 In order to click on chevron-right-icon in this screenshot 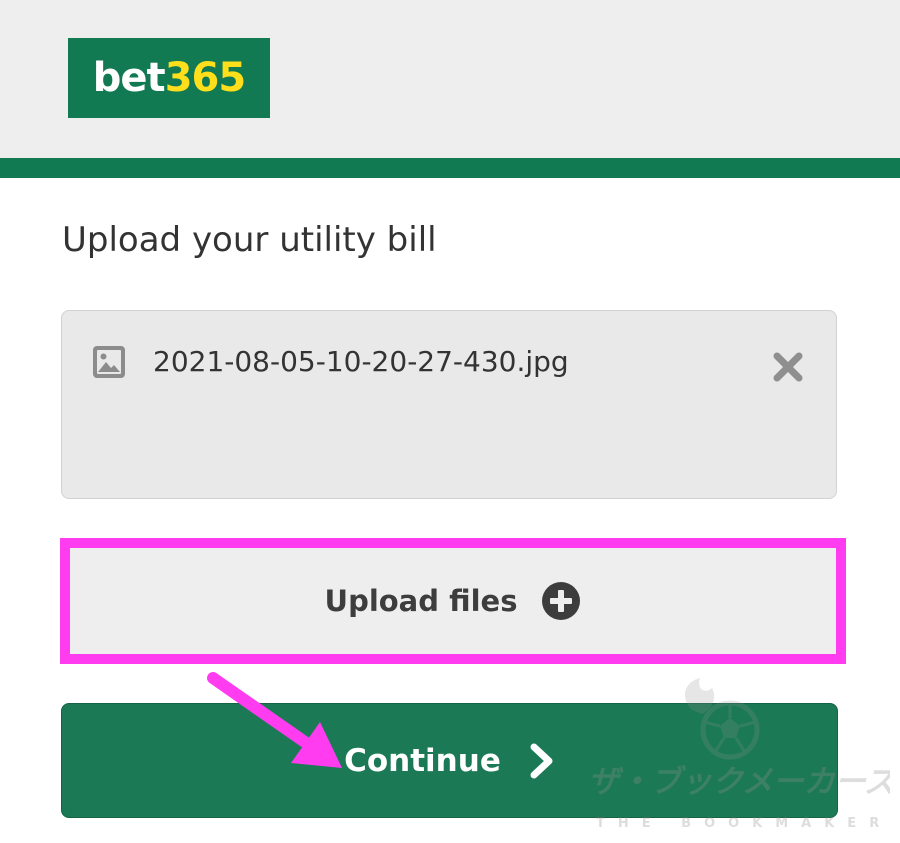, I will do `click(541, 760)`.